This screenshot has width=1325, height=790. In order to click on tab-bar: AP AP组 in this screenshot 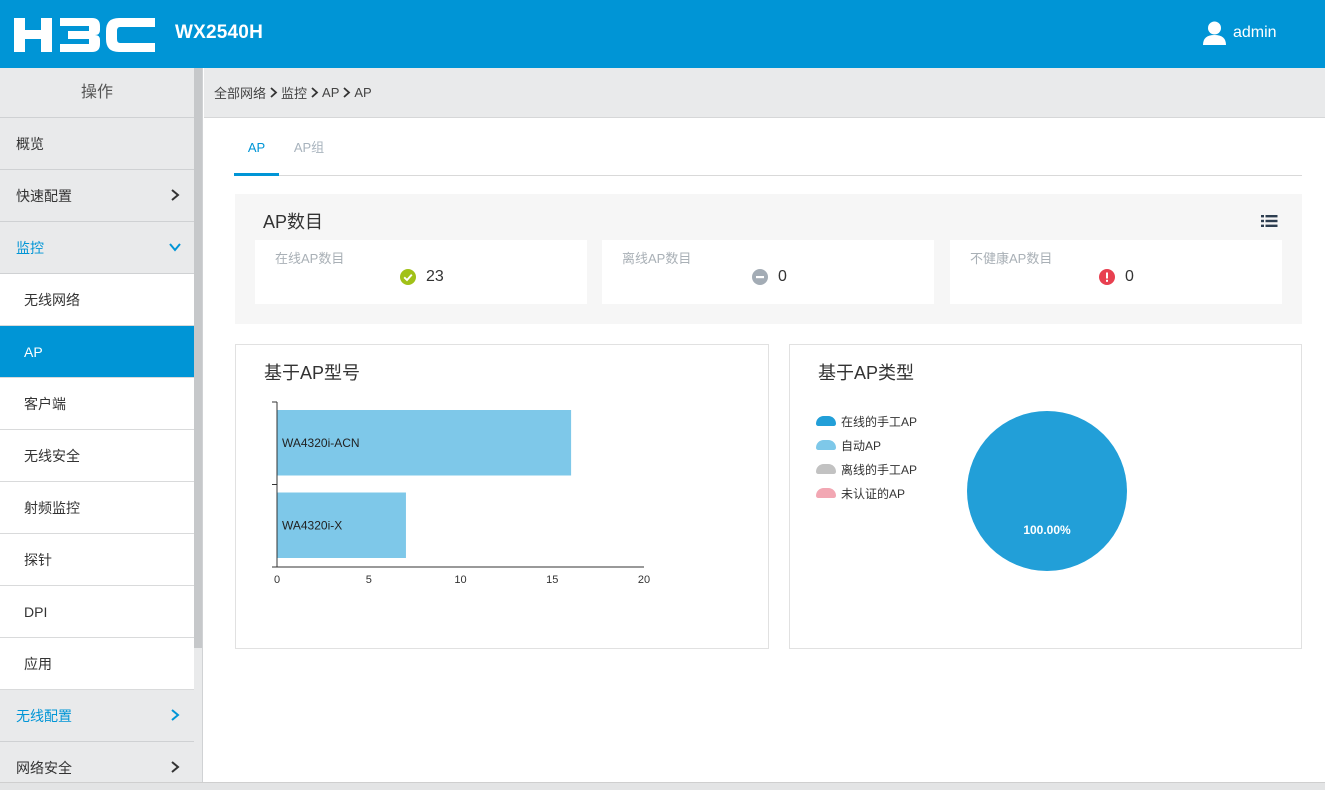, I will do `click(768, 152)`.